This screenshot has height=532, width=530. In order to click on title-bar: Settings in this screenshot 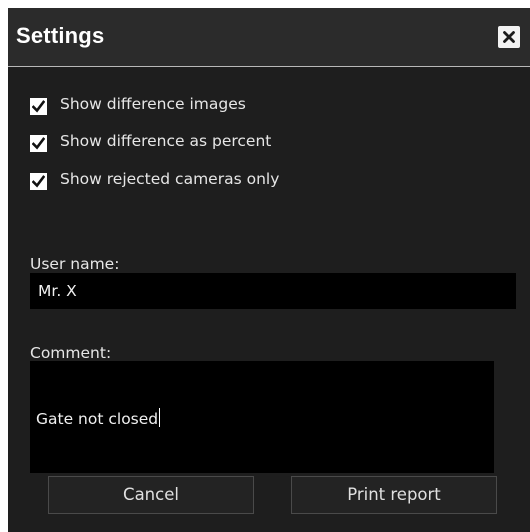, I will do `click(269, 37)`.